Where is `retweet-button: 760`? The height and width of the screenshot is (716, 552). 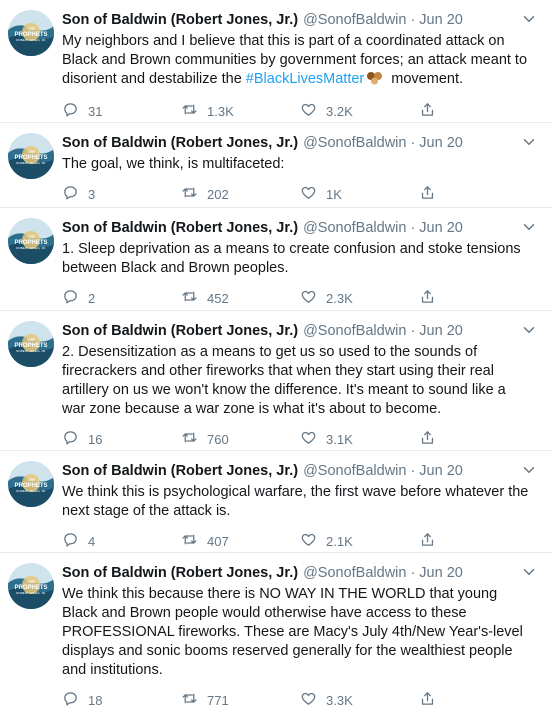
retweet-button: 760 is located at coordinates (240, 439).